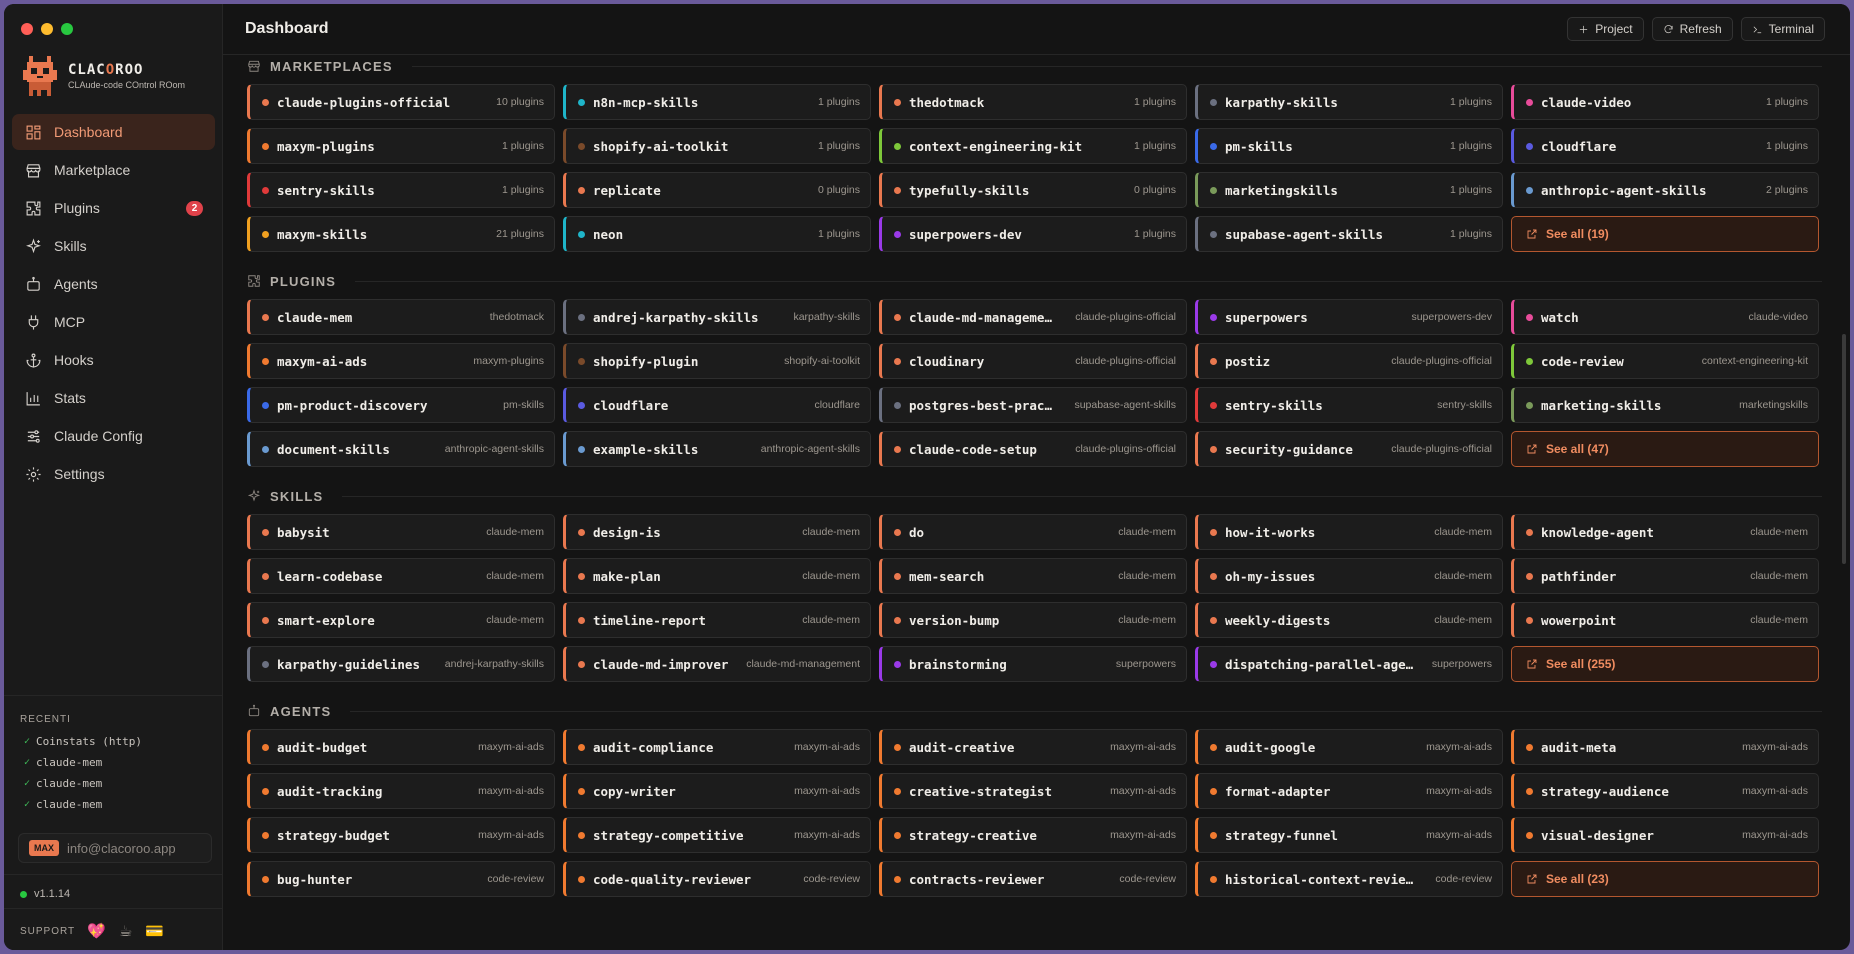  Describe the element at coordinates (401, 620) in the screenshot. I see `skills-card: smart-explore claude-mem` at that location.